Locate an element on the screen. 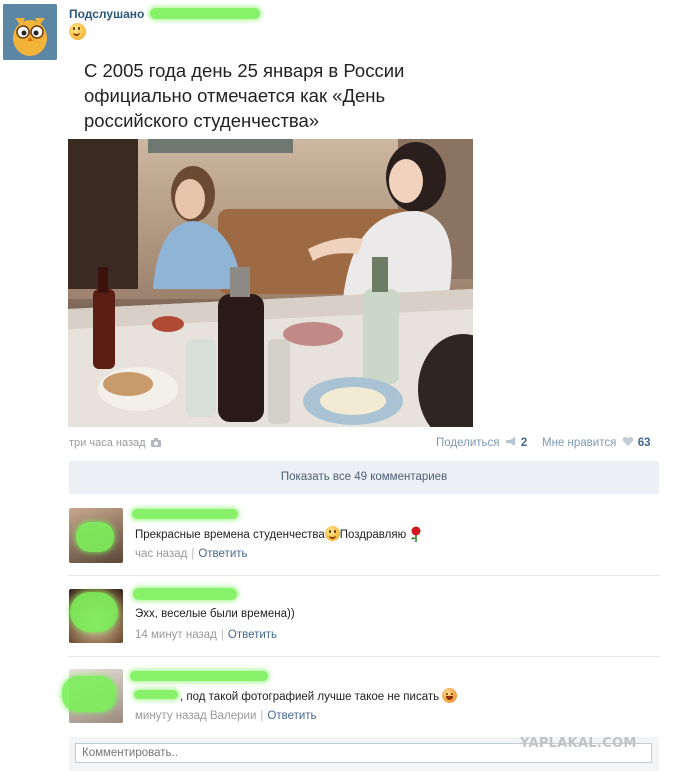 The height and width of the screenshot is (773, 686). heart-icon is located at coordinates (627, 441).